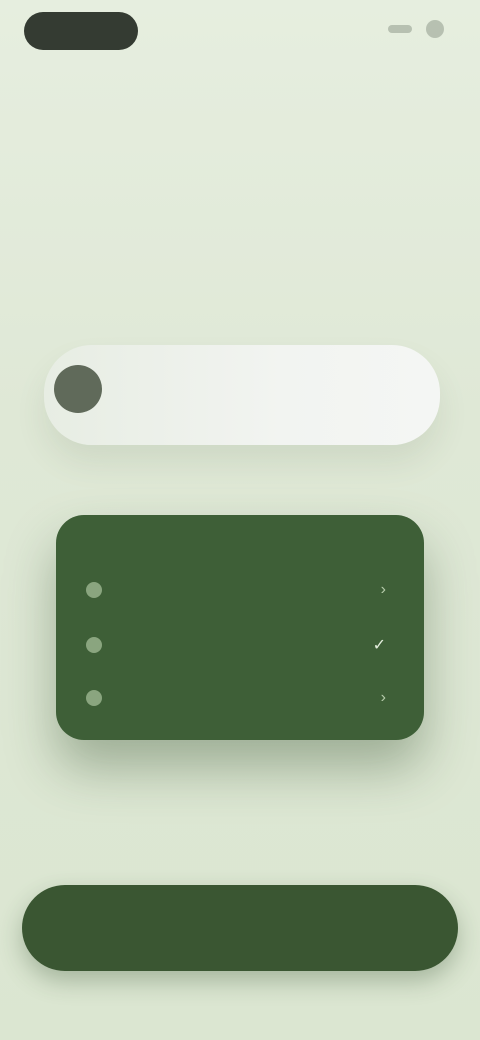  What do you see at coordinates (236, 645) in the screenshot?
I see `plan-item: ✓` at bounding box center [236, 645].